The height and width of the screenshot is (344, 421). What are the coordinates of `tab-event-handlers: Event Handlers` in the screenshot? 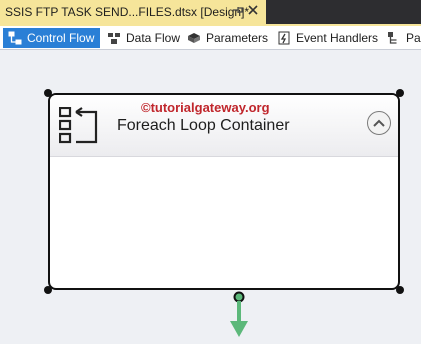 It's located at (327, 38).